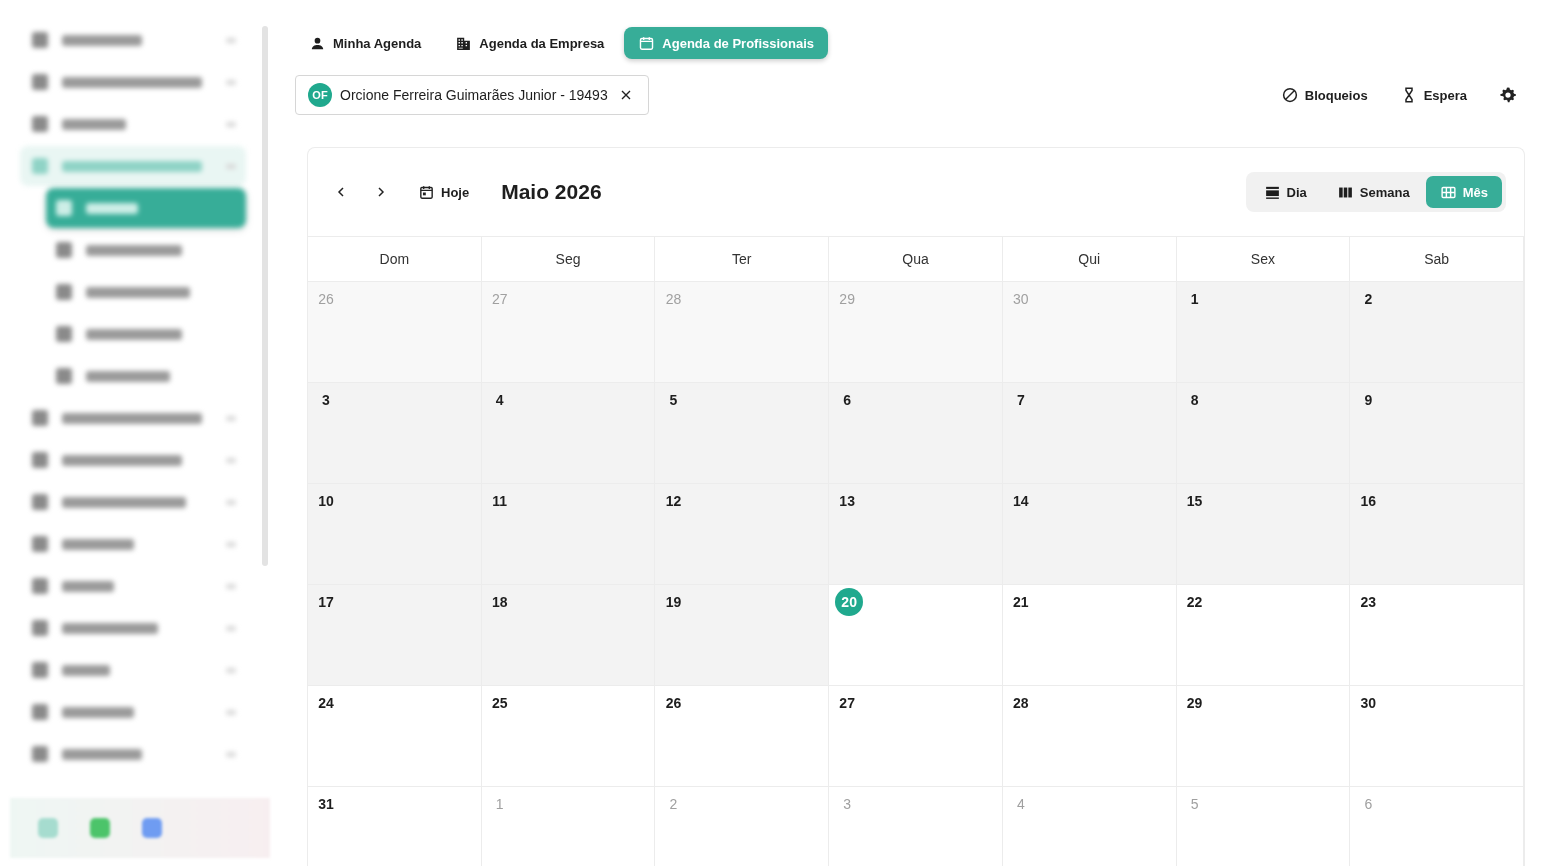  I want to click on day-cell: 28, so click(1089, 736).